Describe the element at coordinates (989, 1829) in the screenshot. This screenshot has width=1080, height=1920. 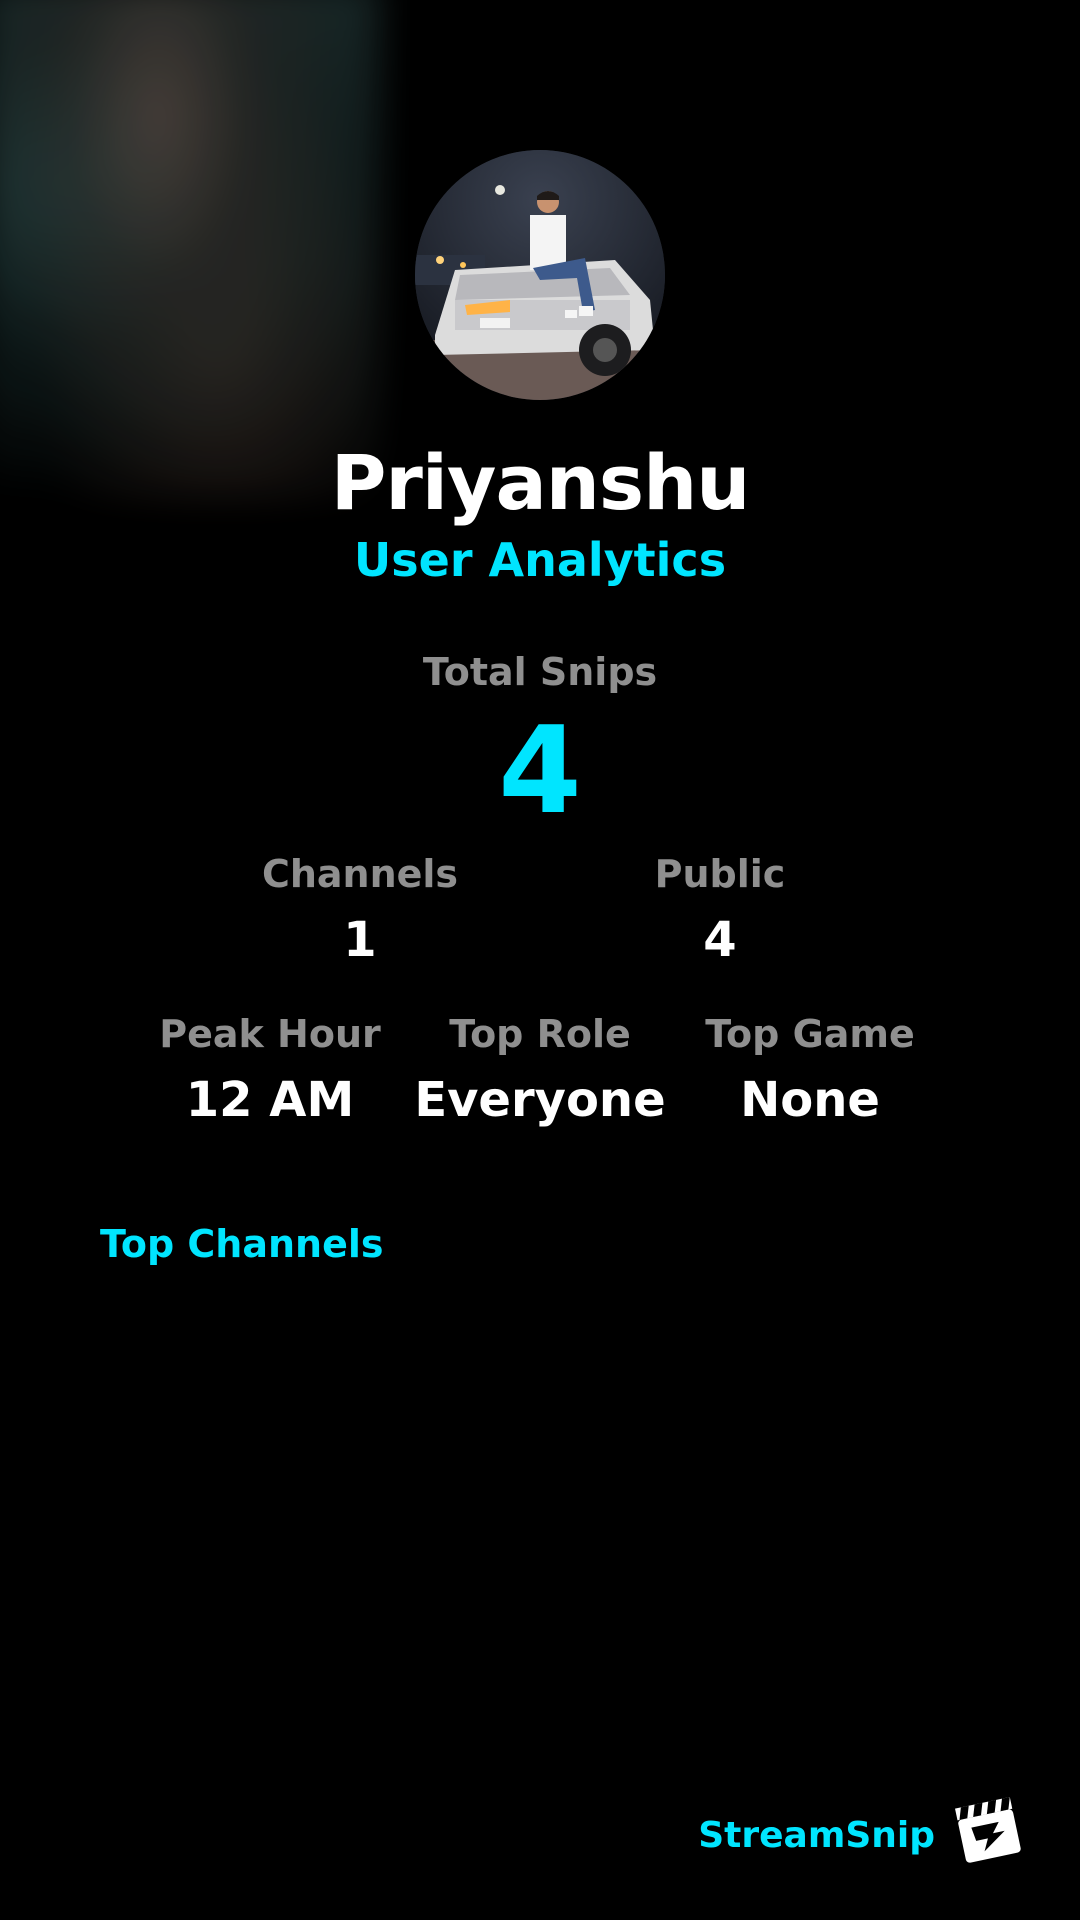
I see `clapperboard-icon` at that location.